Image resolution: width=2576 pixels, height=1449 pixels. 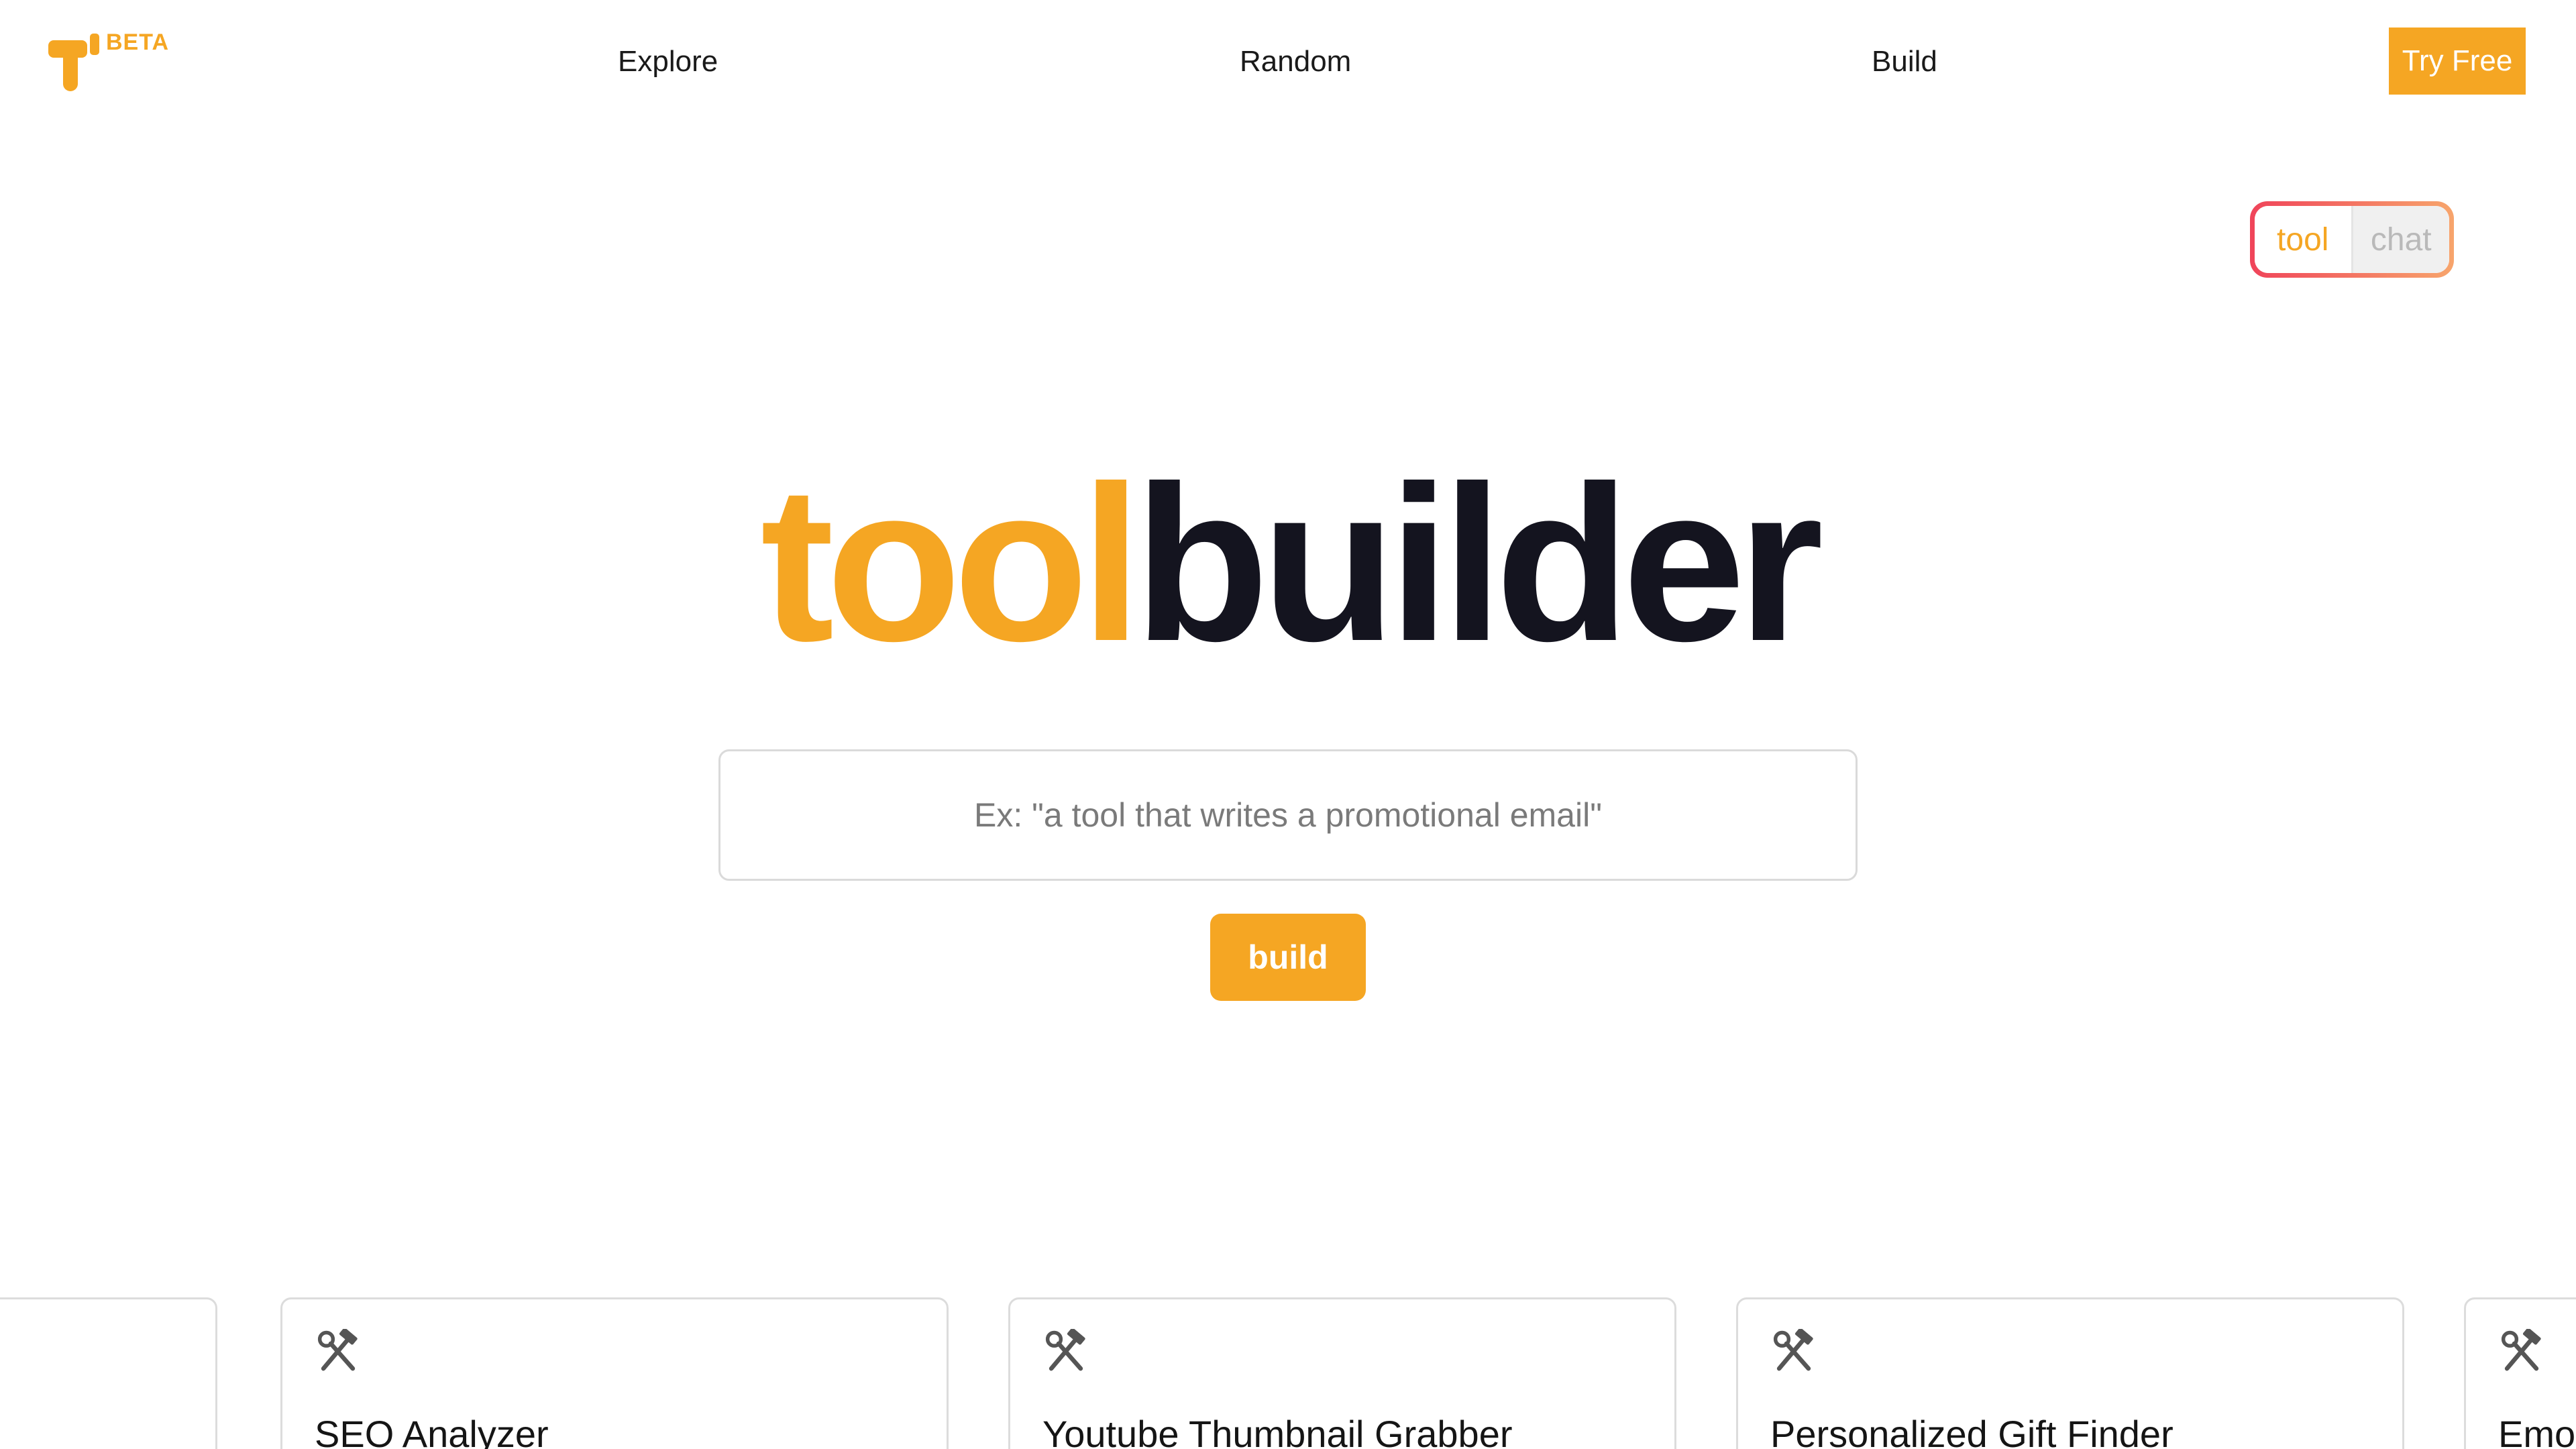 I want to click on nav-build-link: Build, so click(x=1904, y=61).